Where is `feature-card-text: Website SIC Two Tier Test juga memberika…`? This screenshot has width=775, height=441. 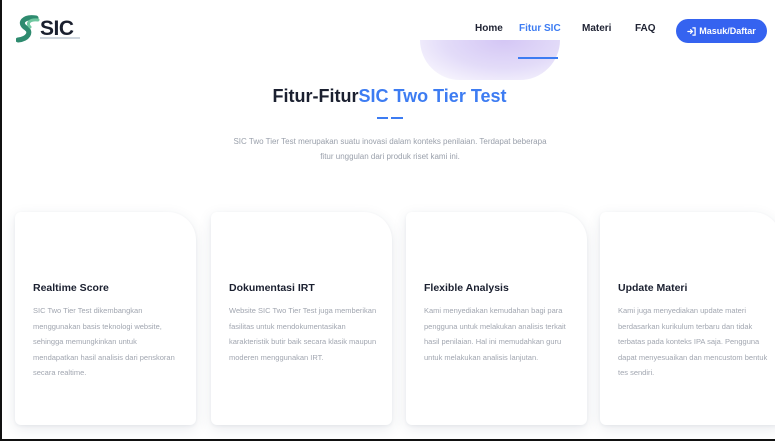
feature-card-text: Website SIC Two Tier Test juga memberika… is located at coordinates (303, 334).